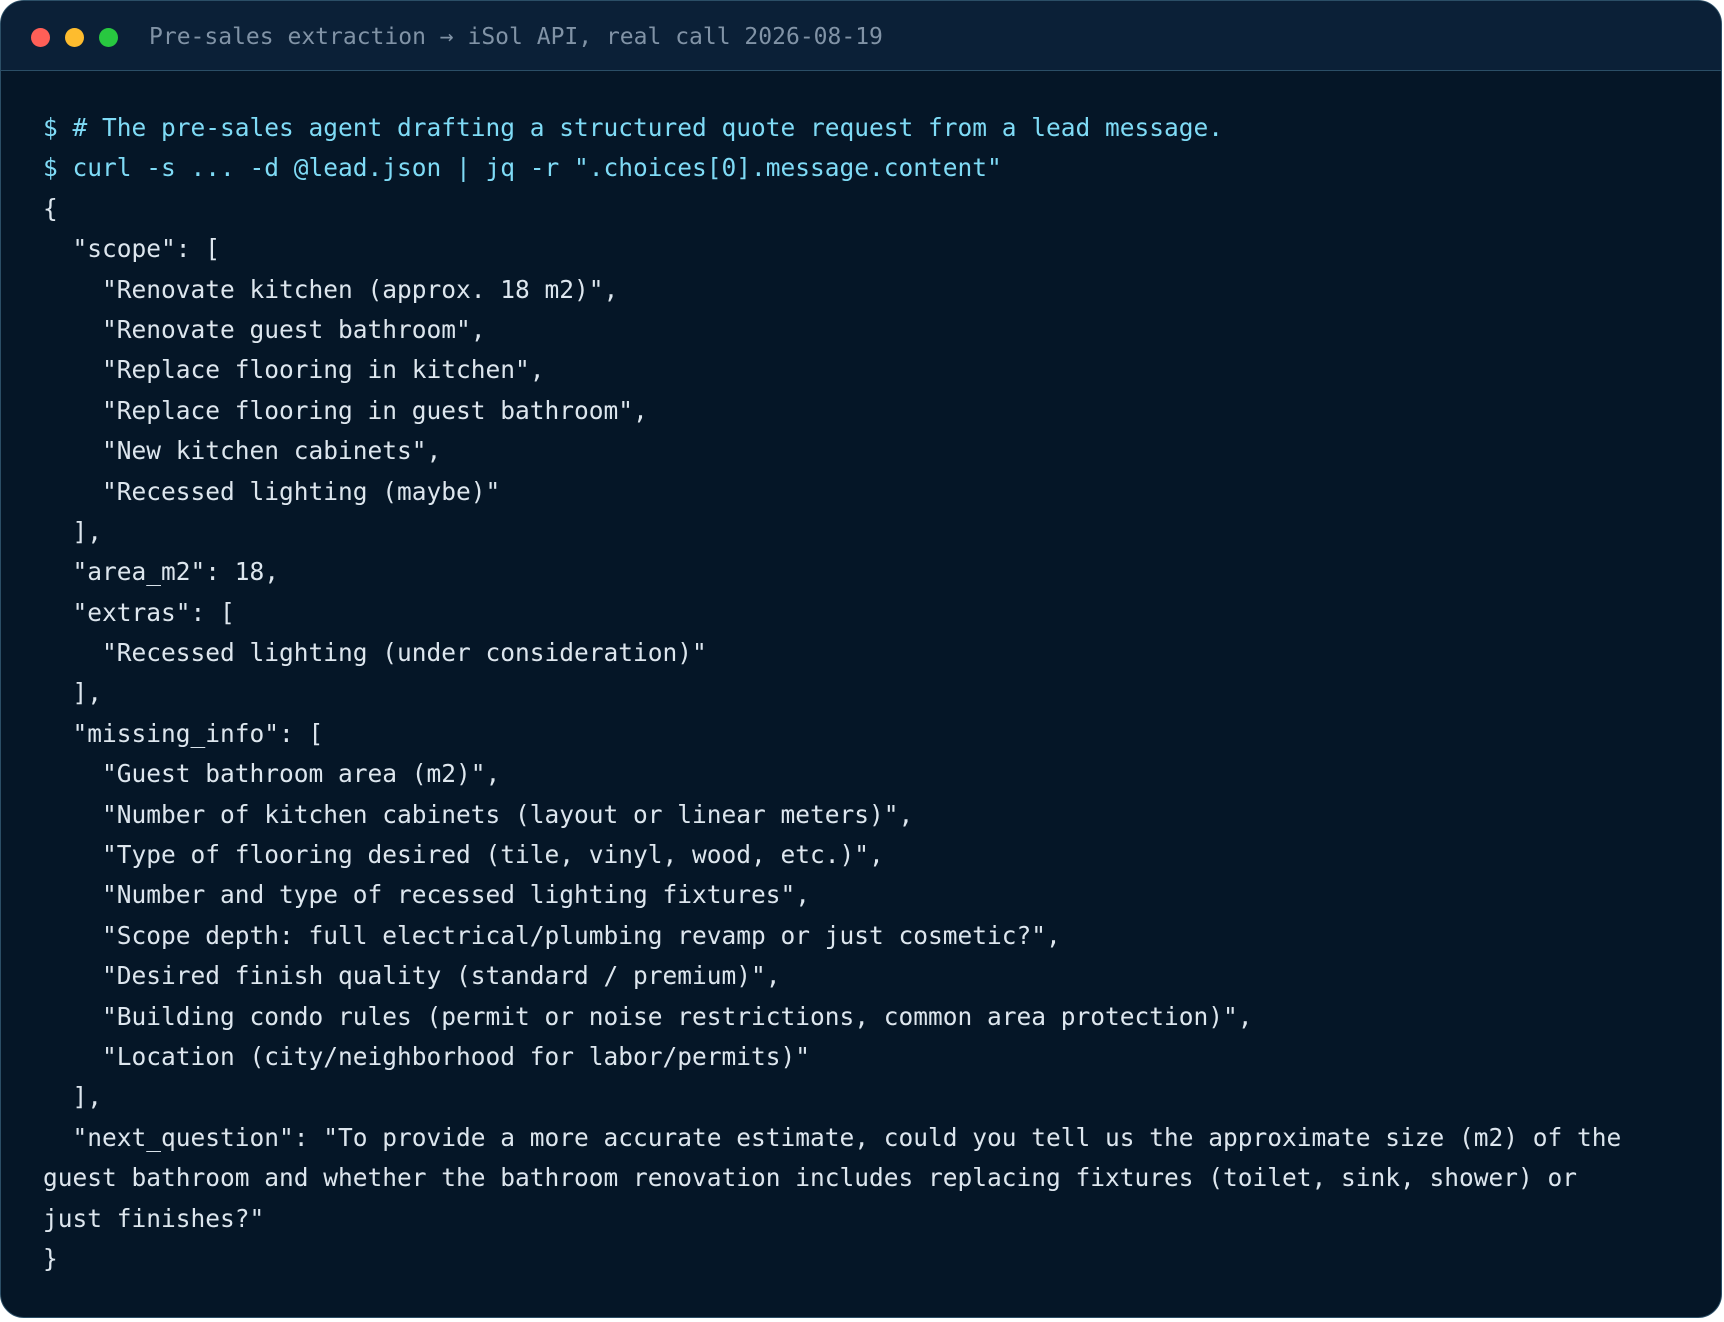 The width and height of the screenshot is (1724, 1322). What do you see at coordinates (132, 249) in the screenshot?
I see `output-line: "scope": [` at bounding box center [132, 249].